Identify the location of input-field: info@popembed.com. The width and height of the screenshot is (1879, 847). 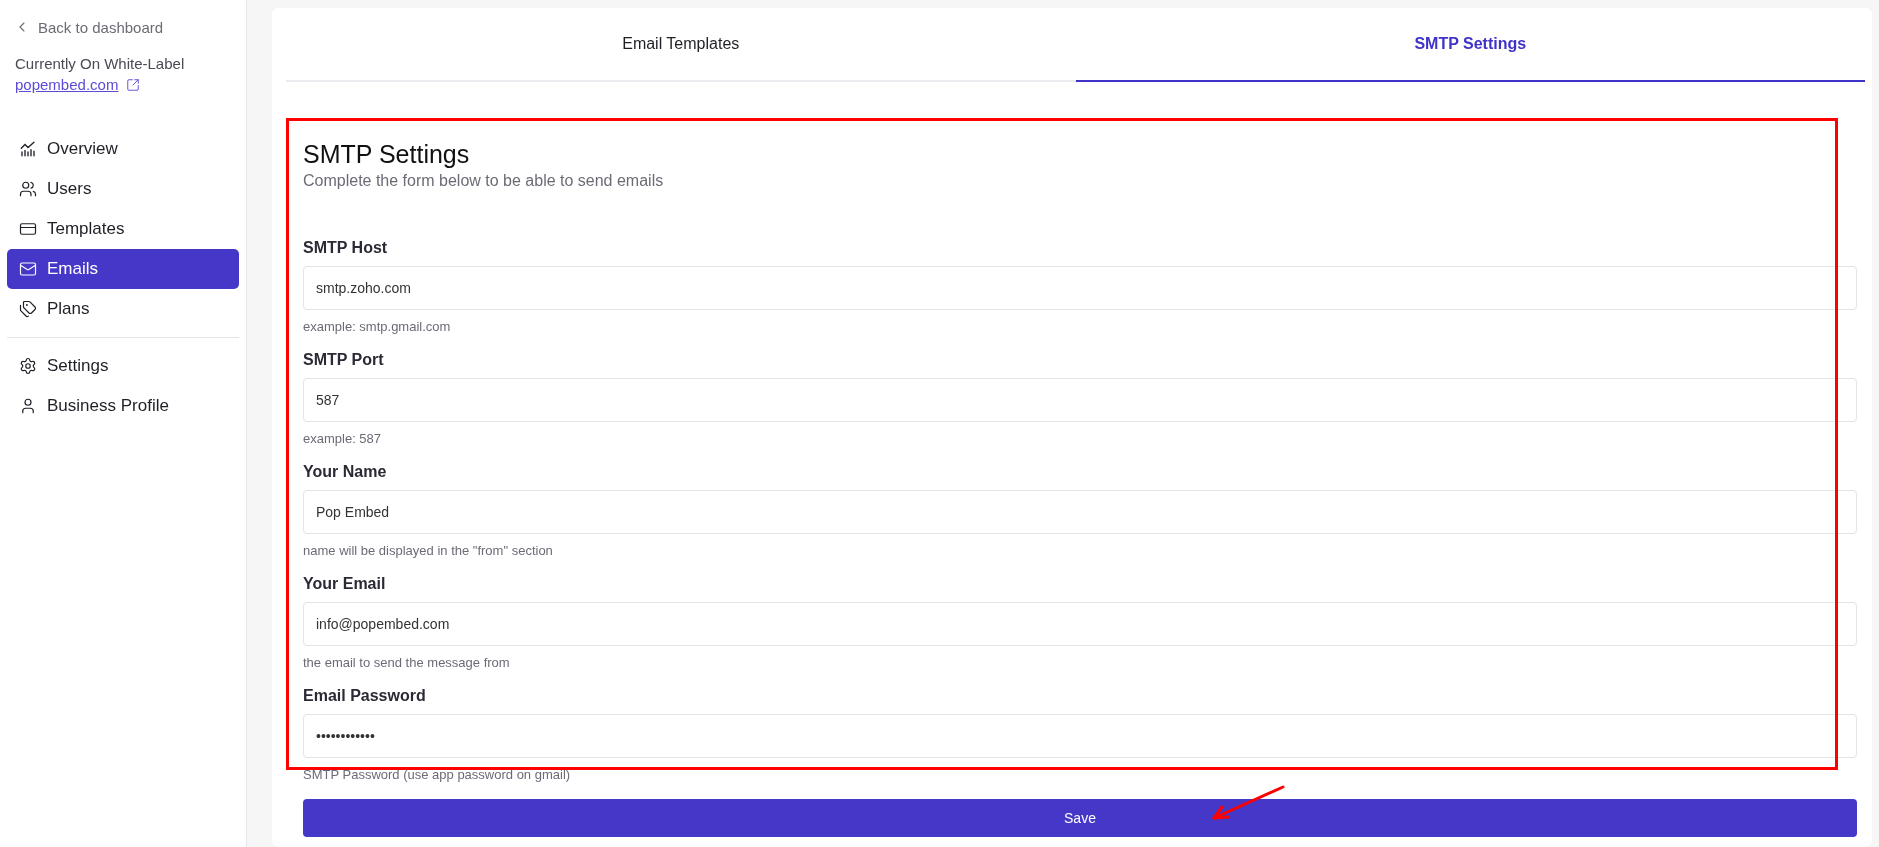
(1080, 624).